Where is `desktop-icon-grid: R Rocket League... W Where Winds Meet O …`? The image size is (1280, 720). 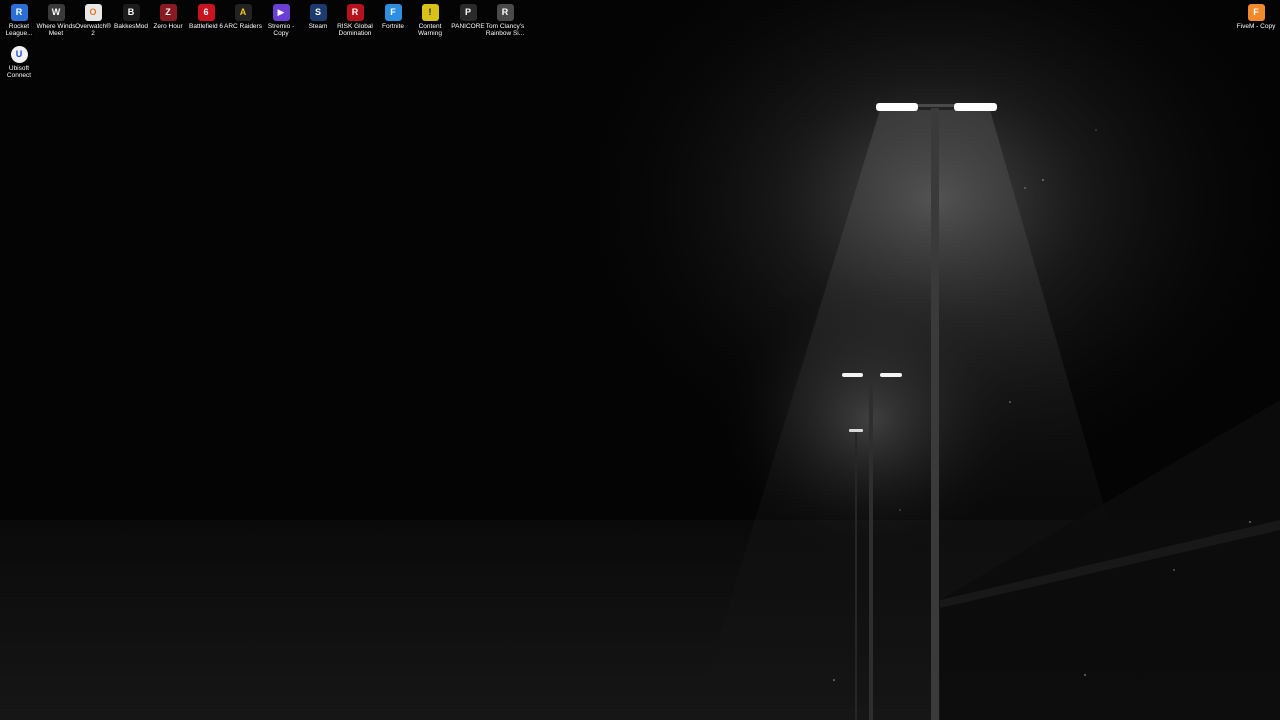 desktop-icon-grid: R Rocket League... W Where Winds Meet O … is located at coordinates (270, 45).